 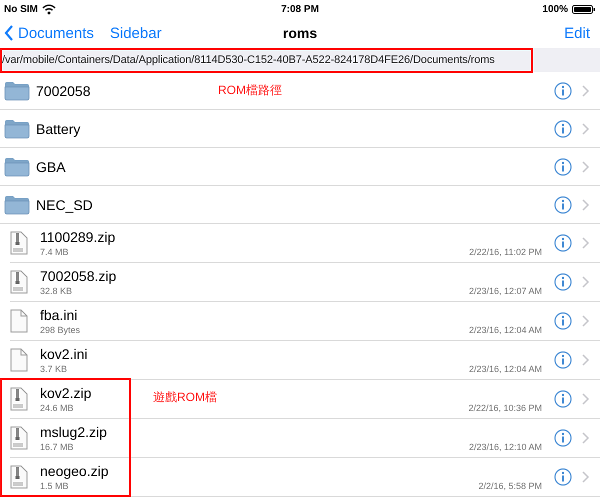 What do you see at coordinates (54, 486) in the screenshot?
I see `file-size: 1.5 MB` at bounding box center [54, 486].